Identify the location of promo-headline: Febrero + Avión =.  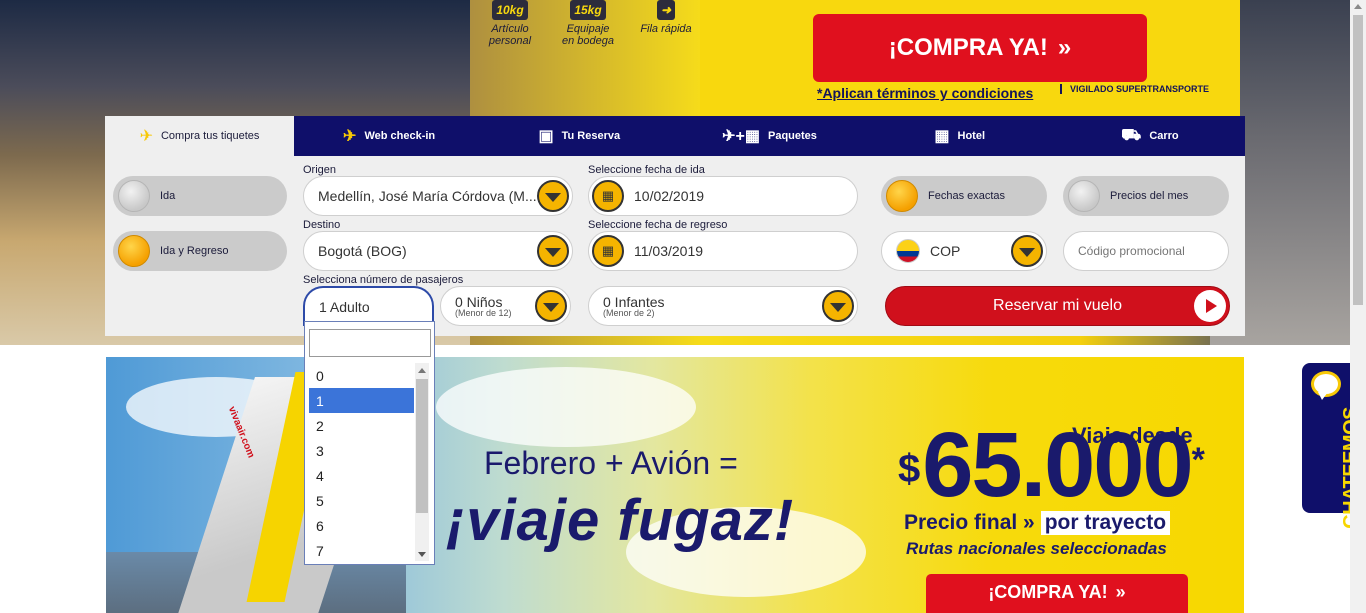
(611, 463).